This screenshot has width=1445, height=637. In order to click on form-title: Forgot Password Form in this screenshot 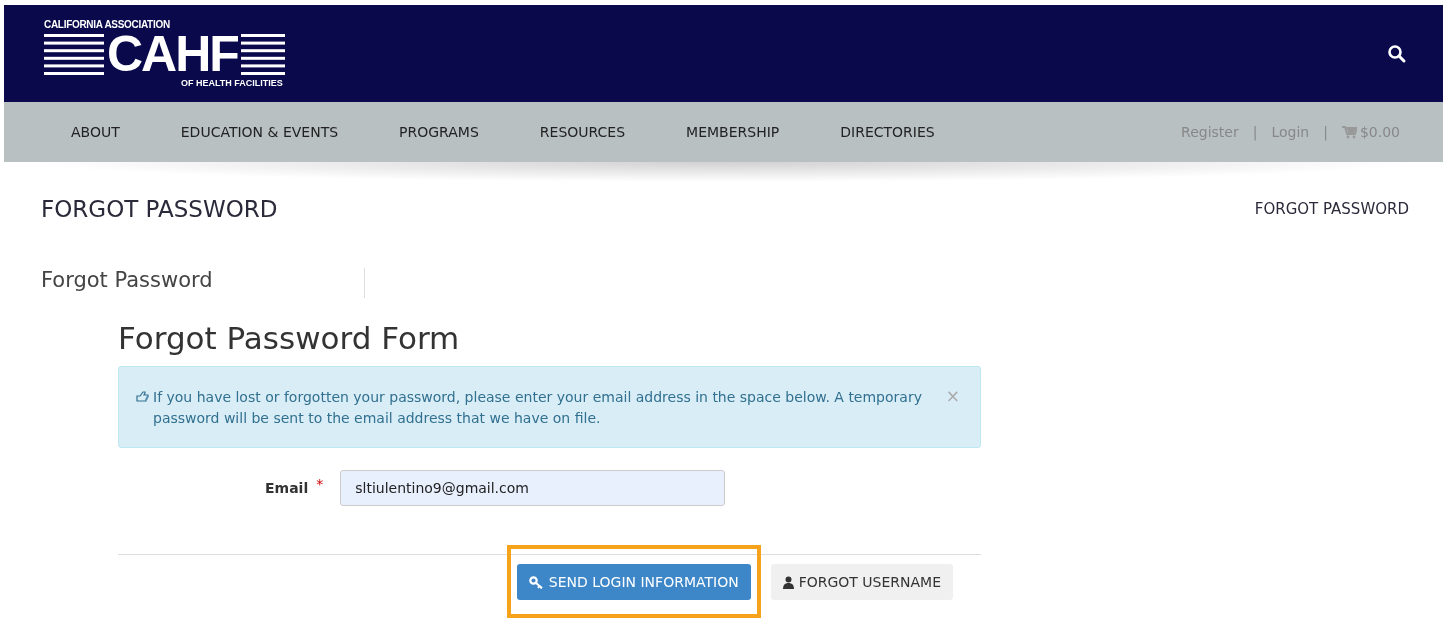, I will do `click(289, 338)`.